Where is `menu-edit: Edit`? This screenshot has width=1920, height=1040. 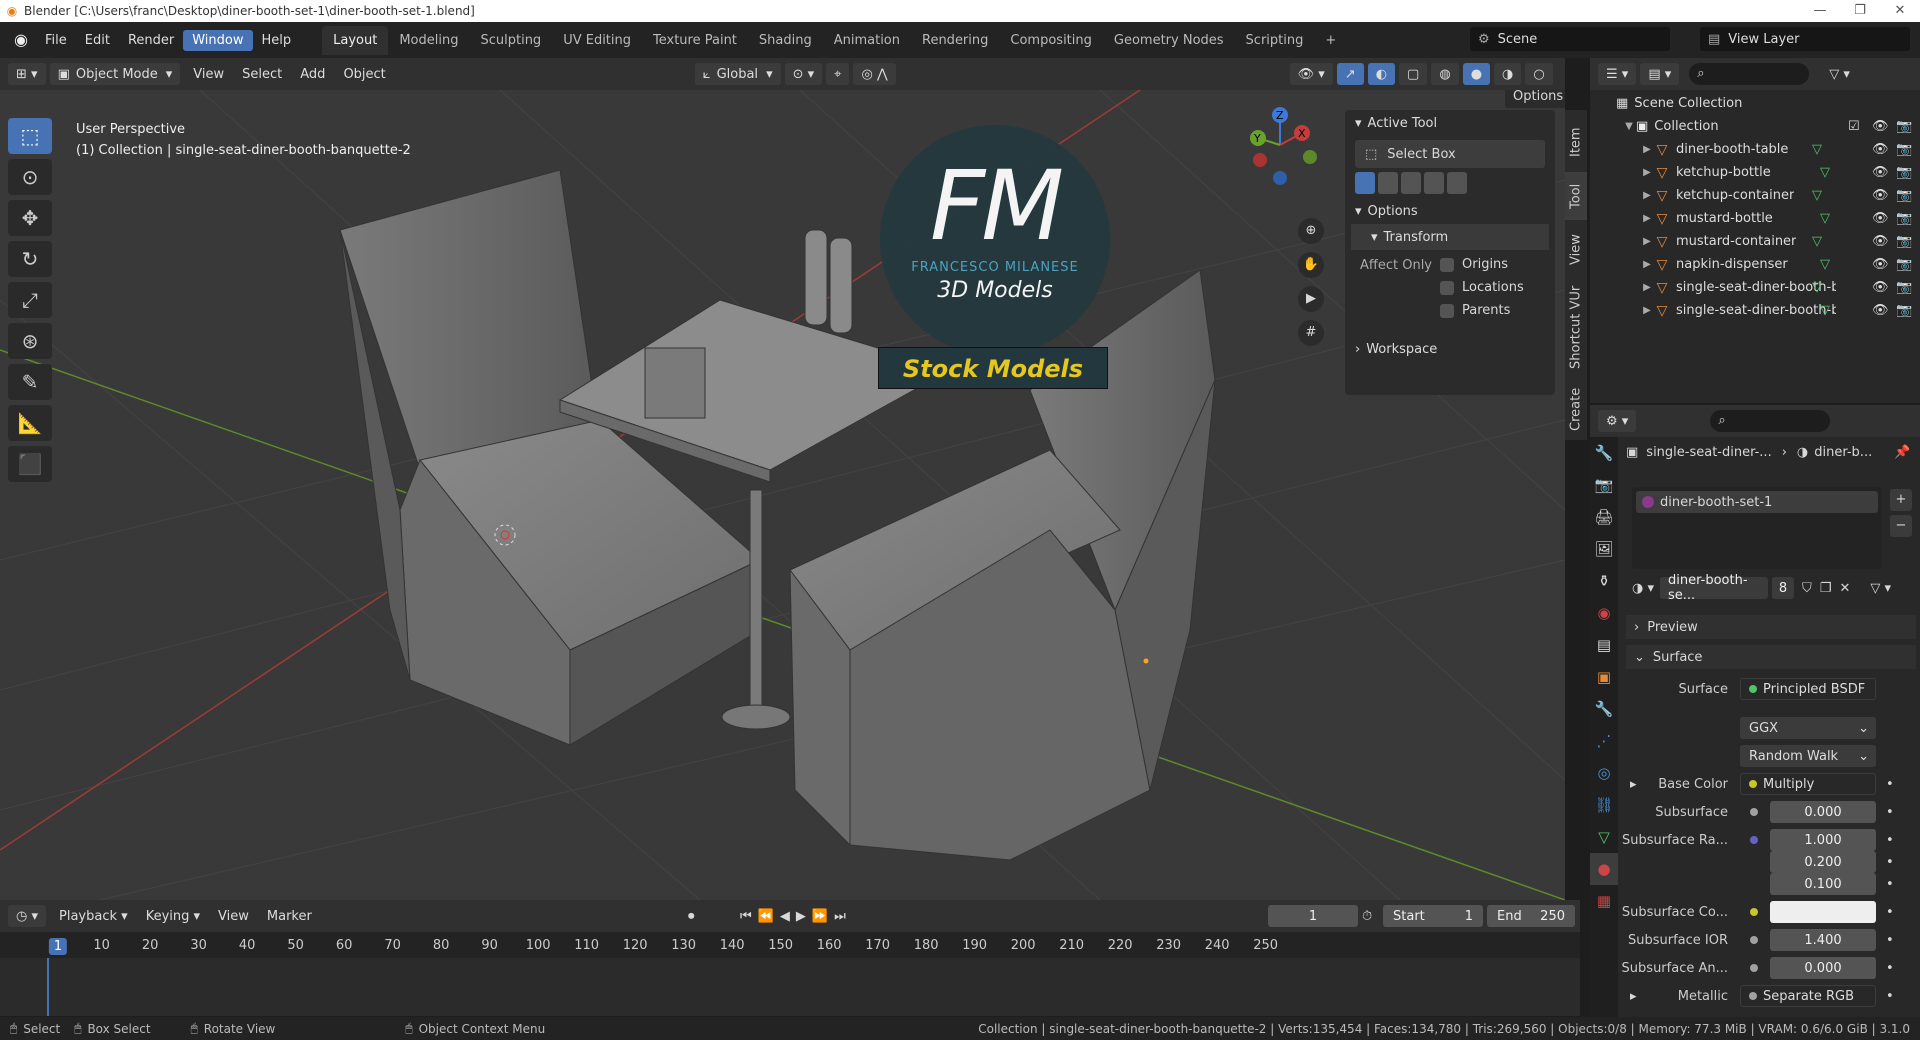 menu-edit: Edit is located at coordinates (97, 40).